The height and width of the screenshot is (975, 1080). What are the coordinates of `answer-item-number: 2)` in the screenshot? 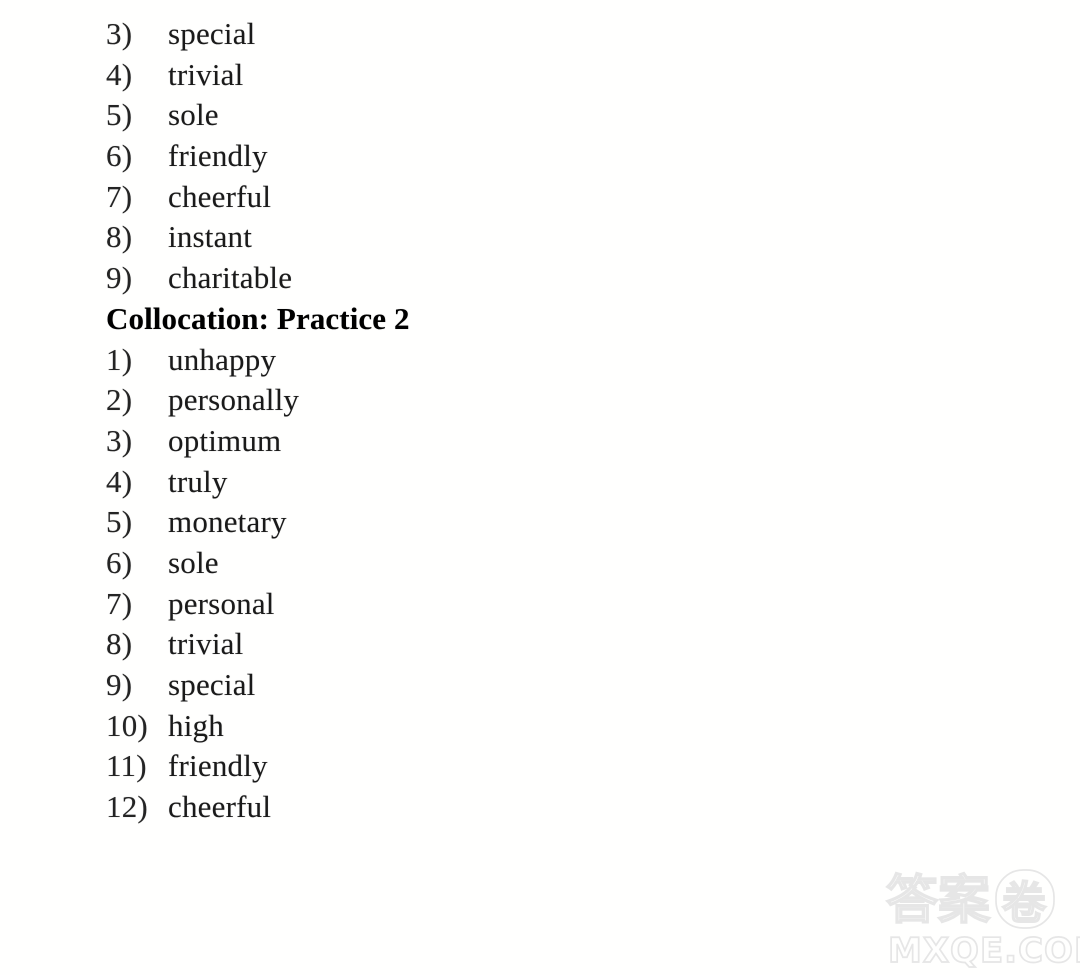 It's located at (119, 400).